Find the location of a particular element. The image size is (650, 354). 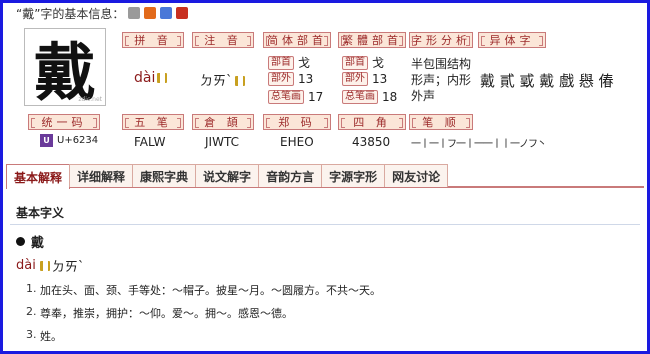

traditional-icon is located at coordinates (166, 13).